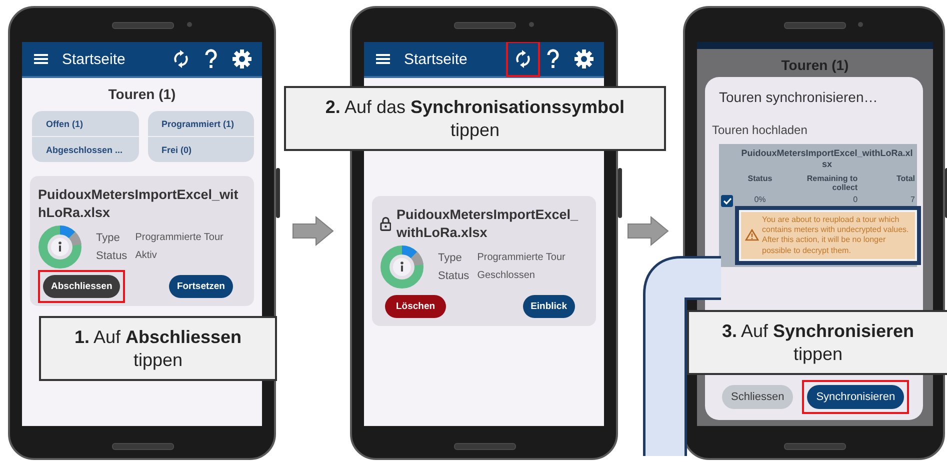 The height and width of the screenshot is (462, 947). What do you see at coordinates (905, 178) in the screenshot?
I see `column-header: Total` at bounding box center [905, 178].